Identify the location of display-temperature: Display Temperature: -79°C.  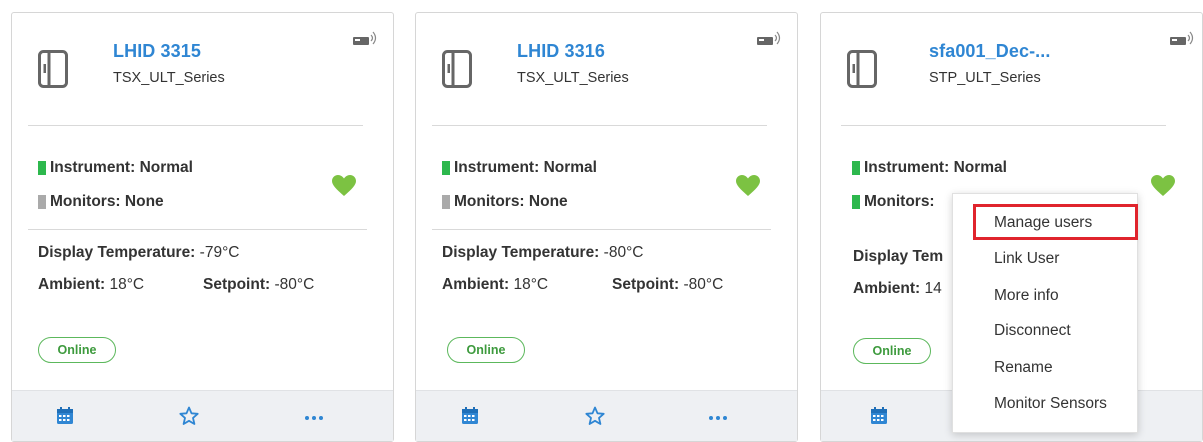
(138, 253).